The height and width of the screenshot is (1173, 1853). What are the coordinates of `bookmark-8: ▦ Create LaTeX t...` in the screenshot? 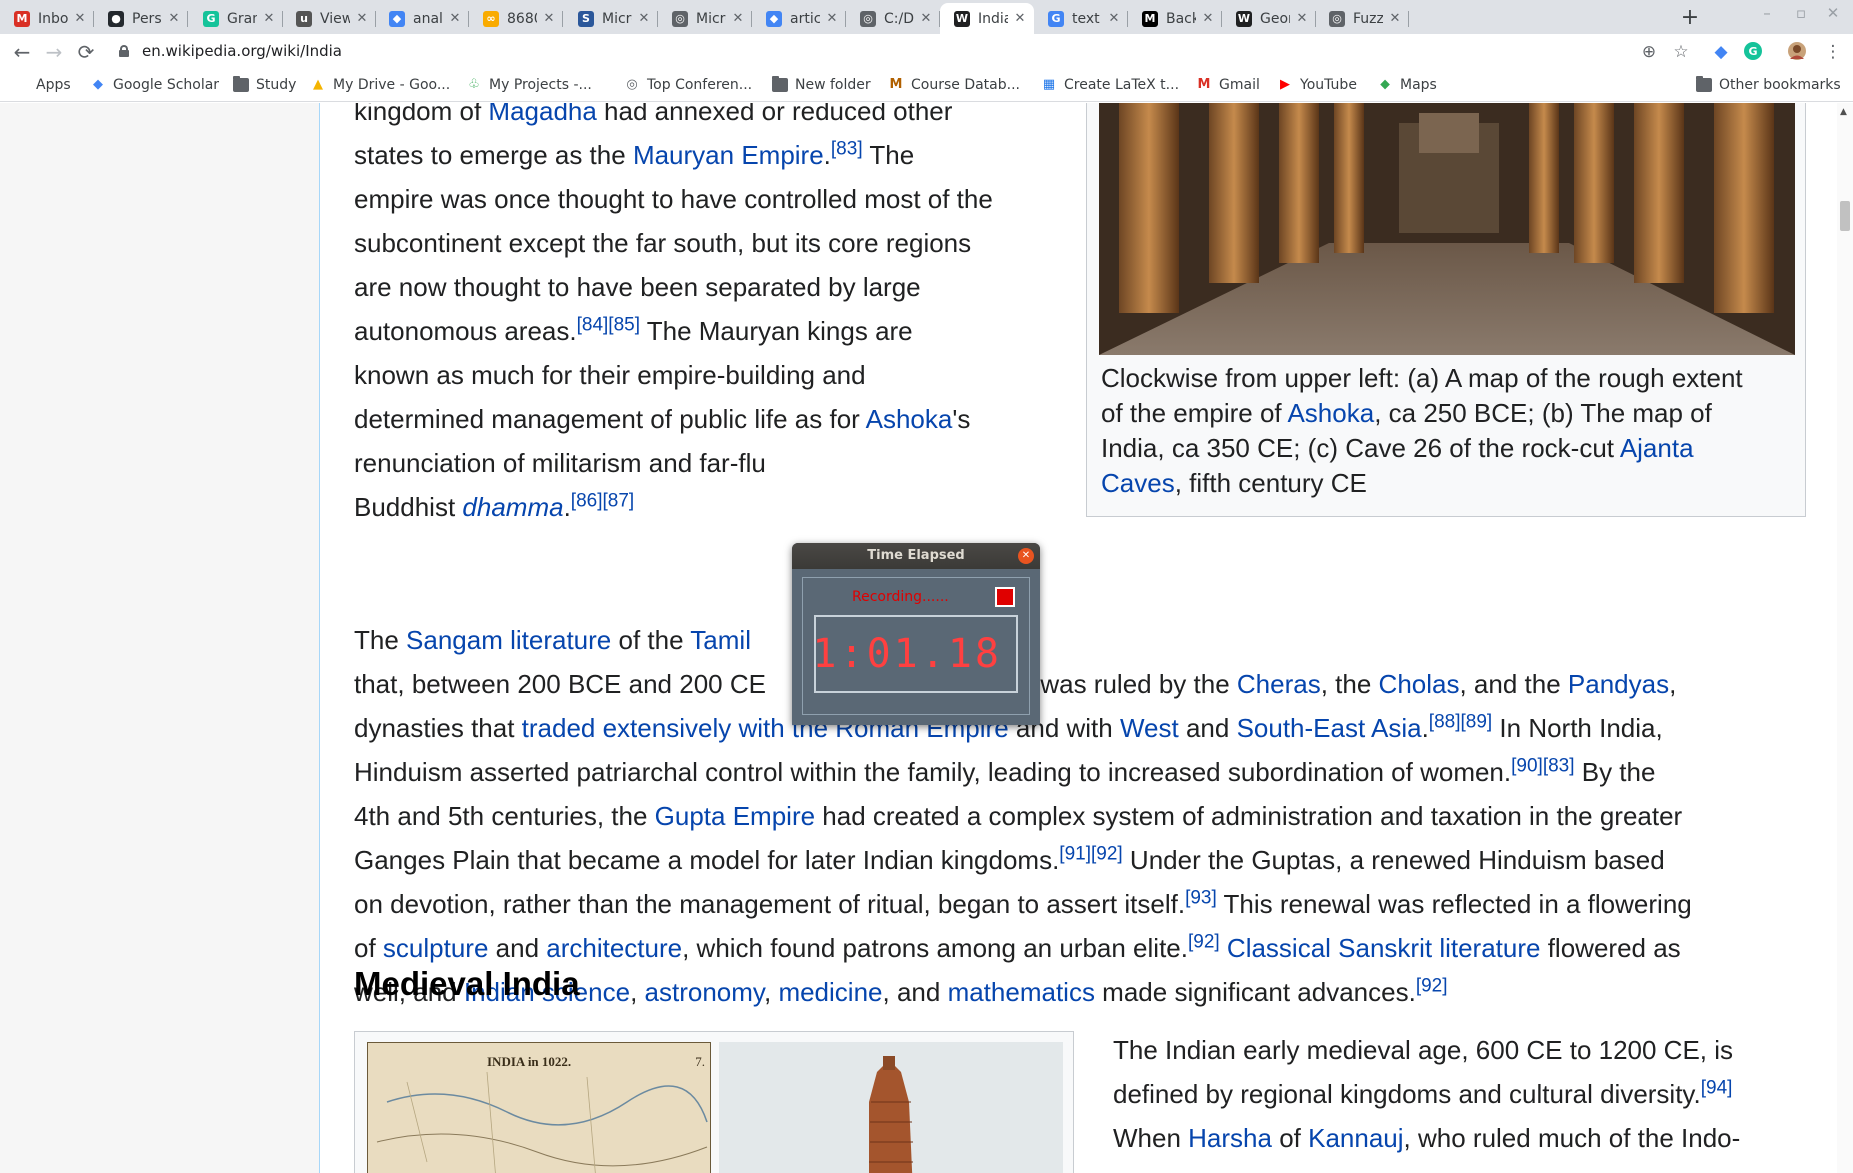 It's located at (1110, 85).